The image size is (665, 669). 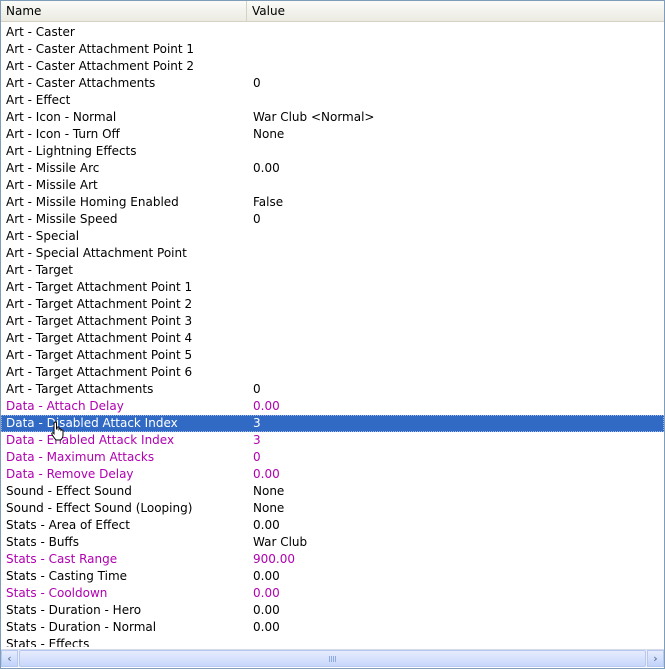 What do you see at coordinates (268, 202) in the screenshot?
I see `field-value: False` at bounding box center [268, 202].